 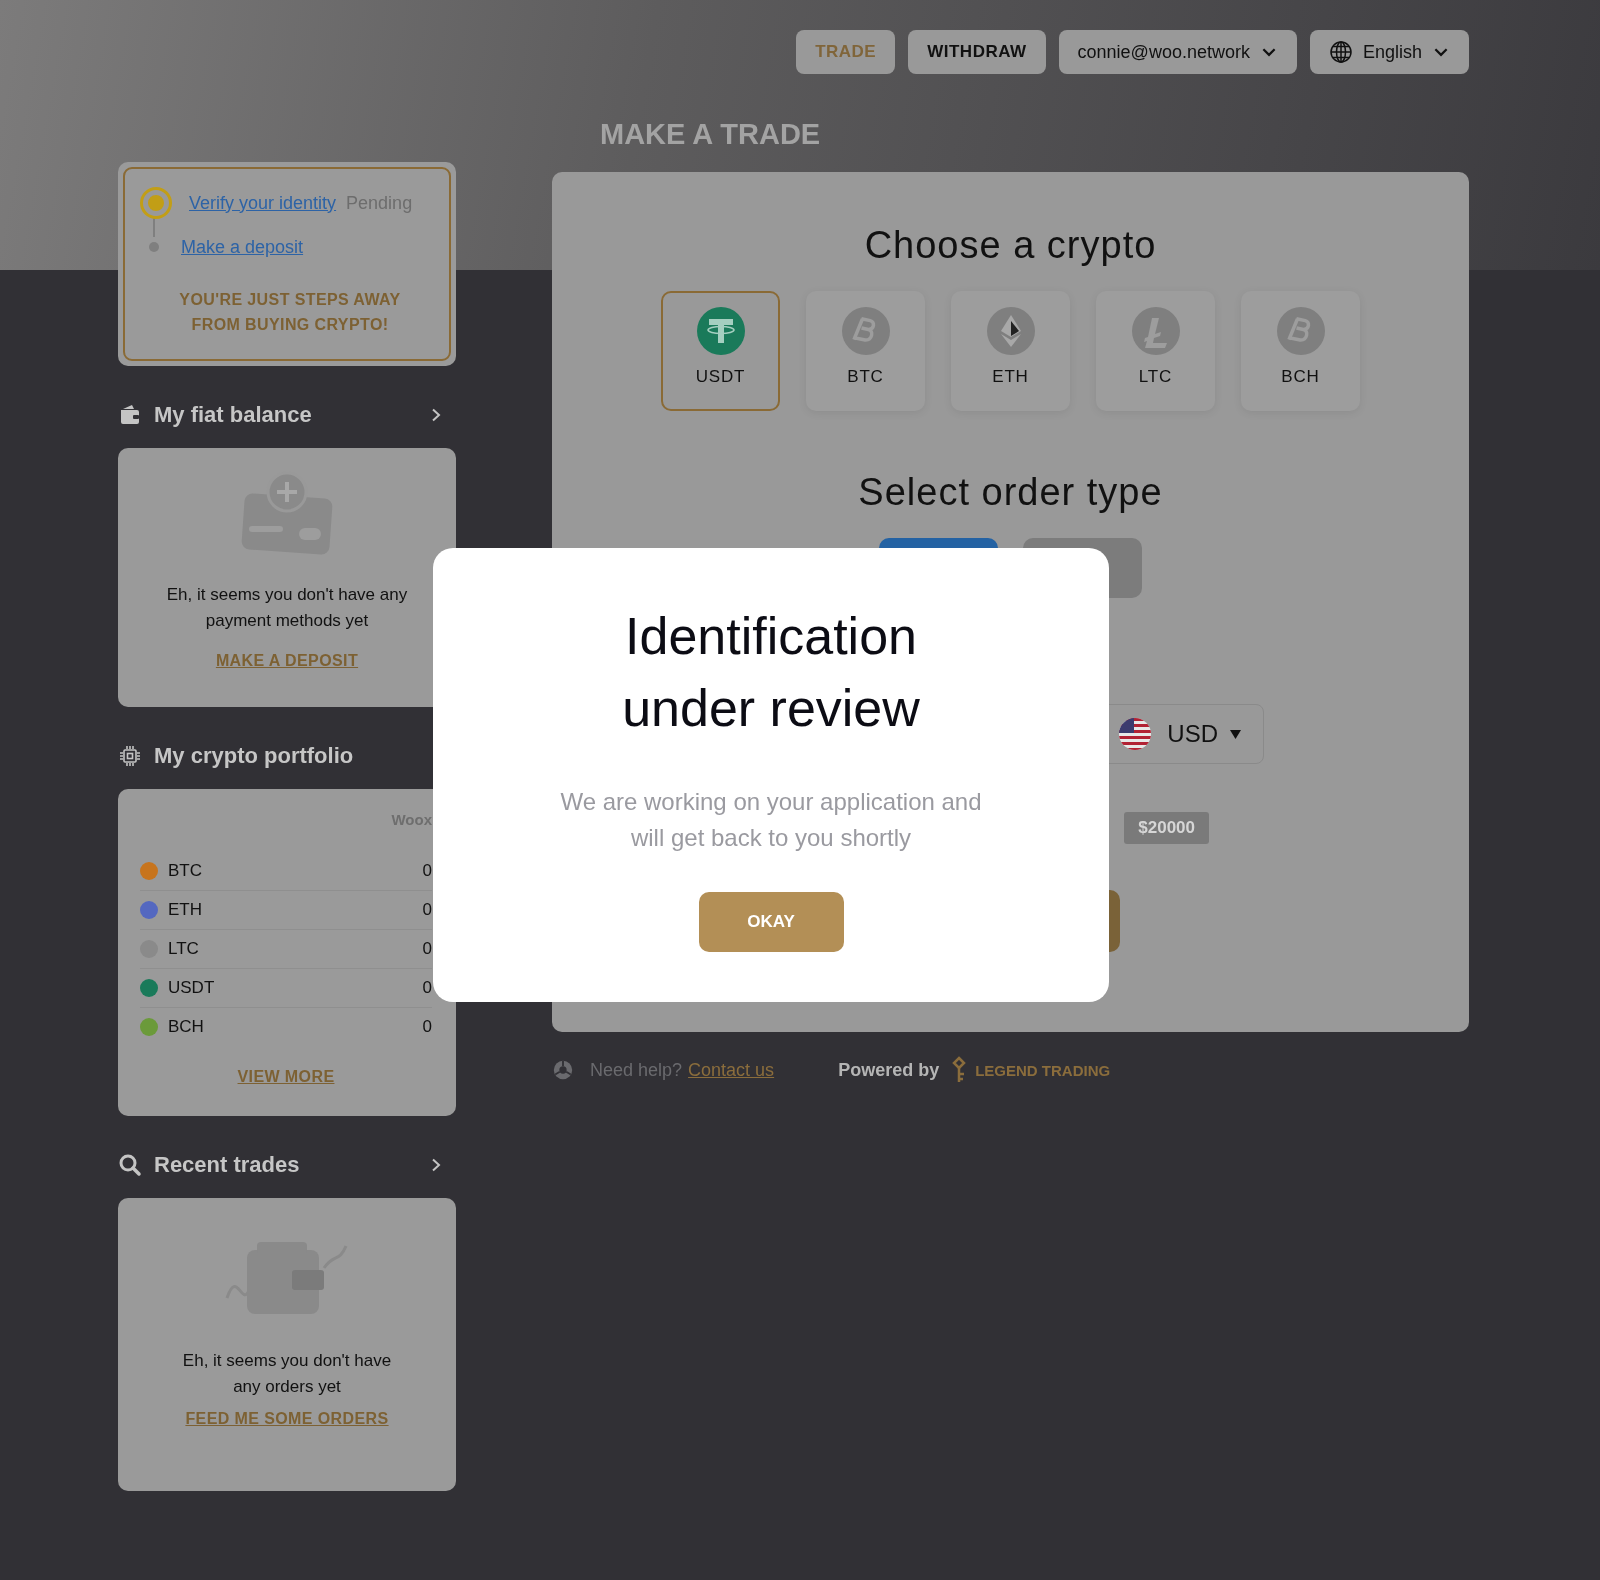 What do you see at coordinates (771, 672) in the screenshot?
I see `dialog-title: Identification under review` at bounding box center [771, 672].